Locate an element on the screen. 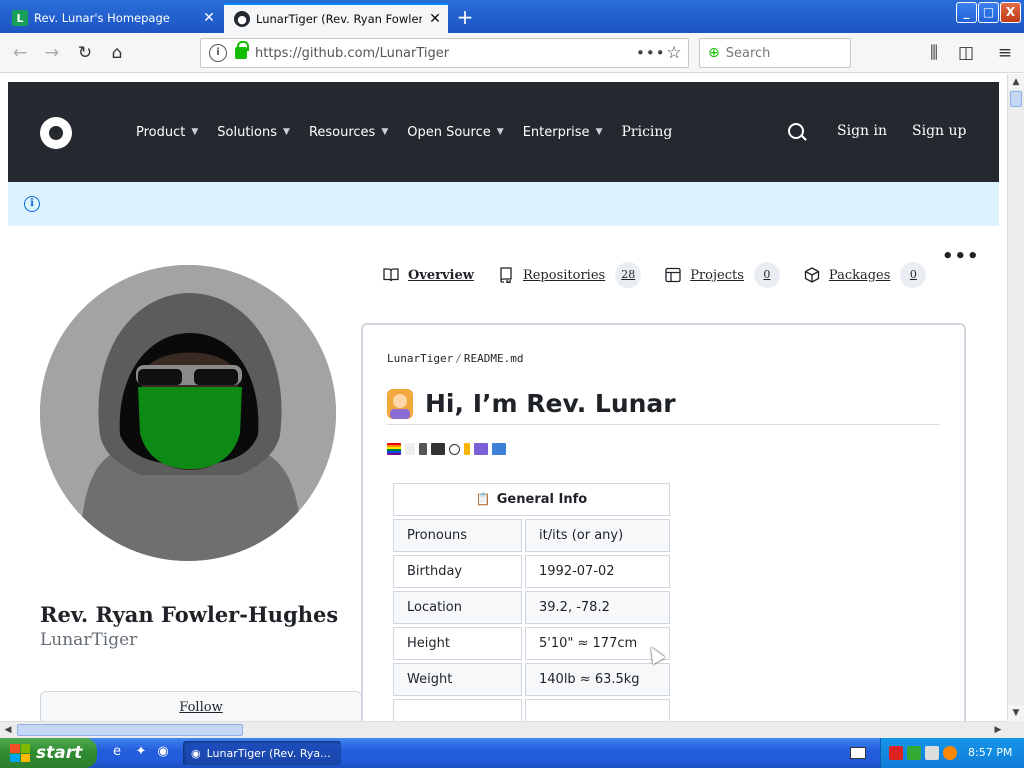 This screenshot has height=768, width=1024. row-key: Birthday is located at coordinates (457, 571).